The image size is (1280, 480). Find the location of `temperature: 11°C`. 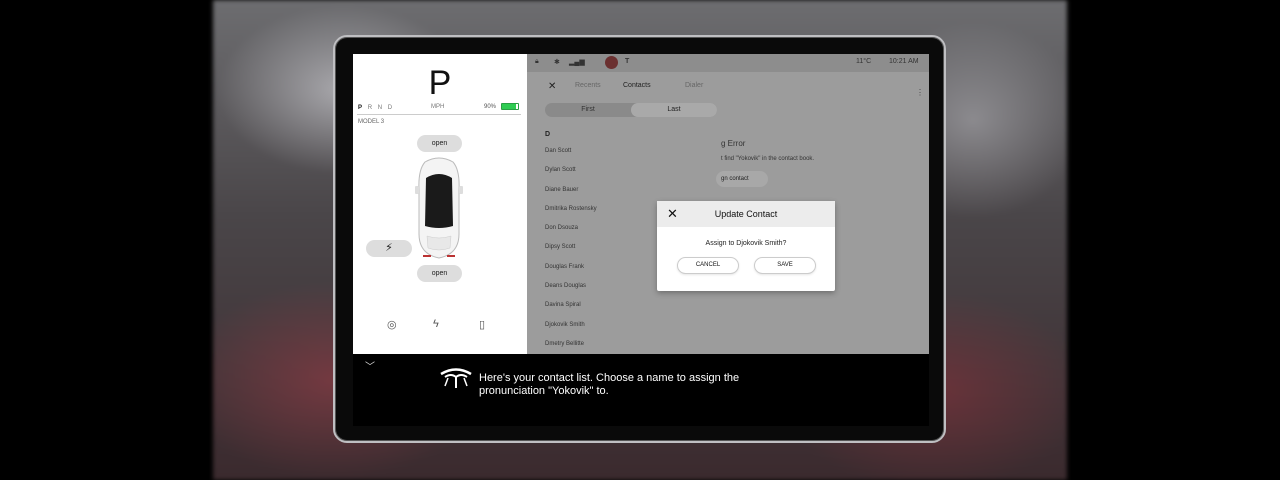

temperature: 11°C is located at coordinates (864, 61).